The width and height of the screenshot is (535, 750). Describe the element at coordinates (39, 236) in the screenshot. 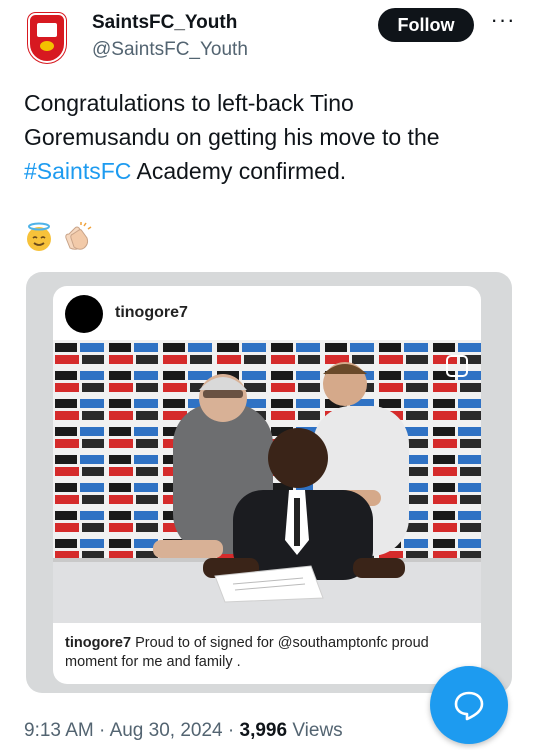

I see `smiling-face-with-halo-icon` at that location.